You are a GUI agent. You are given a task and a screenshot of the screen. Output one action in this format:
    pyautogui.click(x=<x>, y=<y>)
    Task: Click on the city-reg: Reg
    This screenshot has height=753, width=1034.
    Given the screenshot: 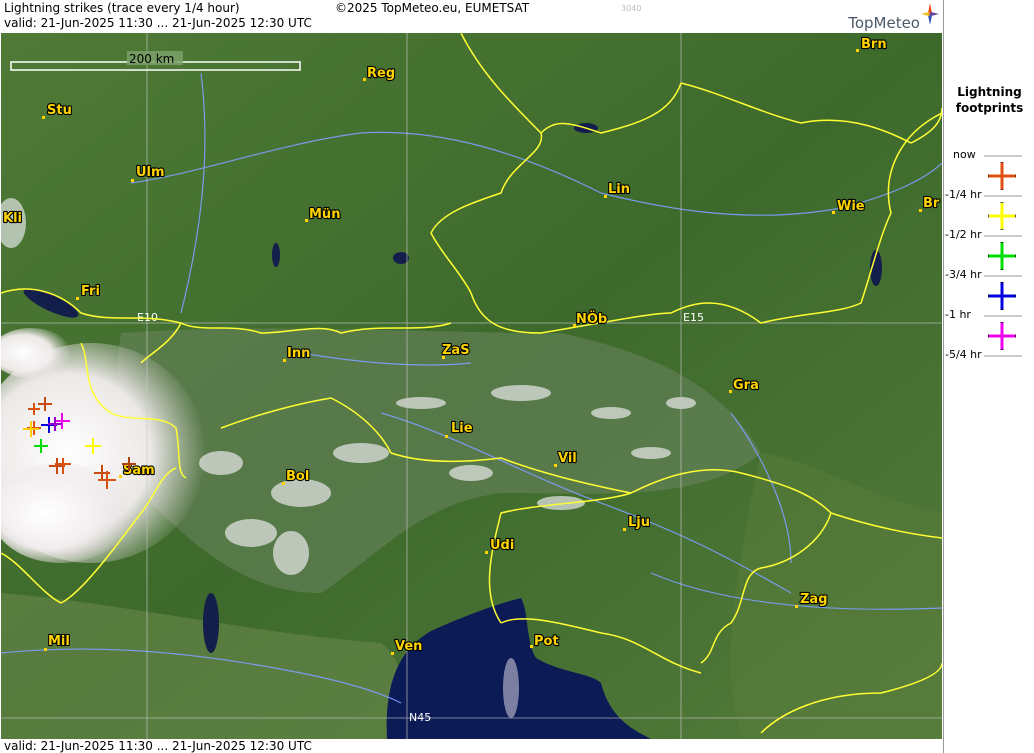 What is the action you would take?
    pyautogui.click(x=381, y=73)
    